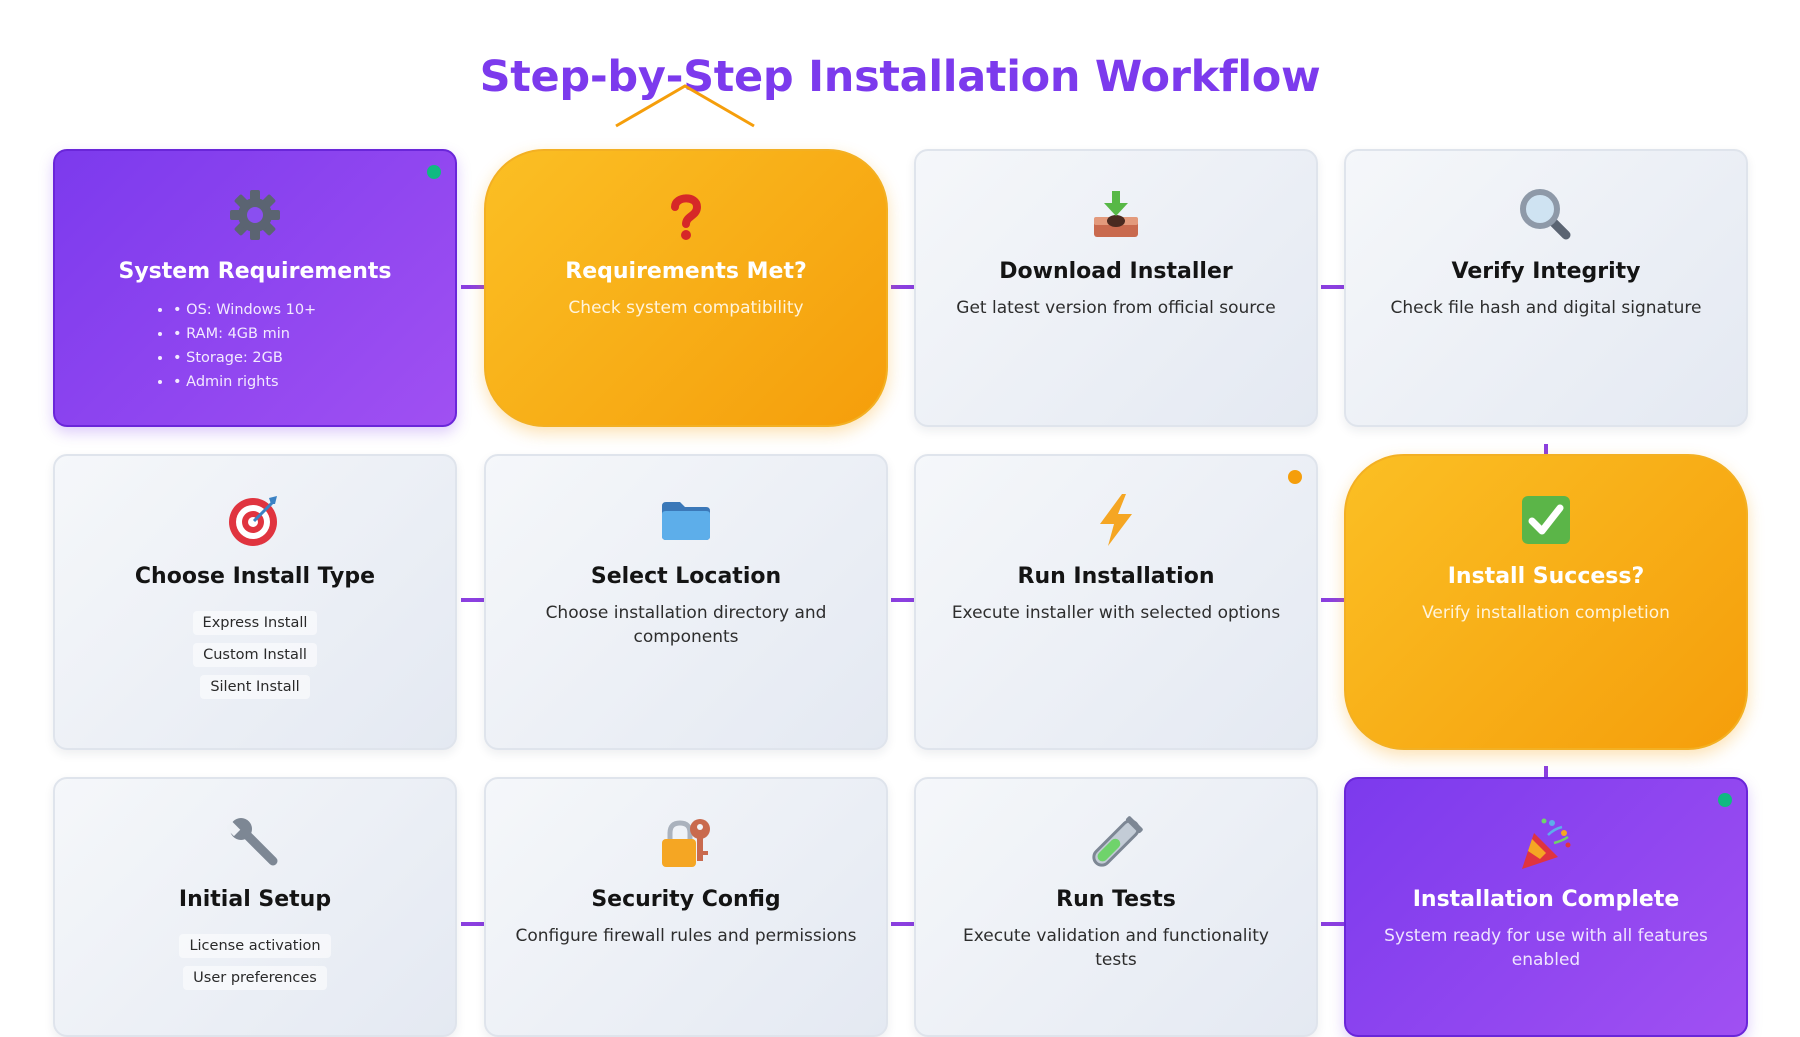 This screenshot has width=1800, height=1037. I want to click on step-description: Check system compatibility, so click(686, 308).